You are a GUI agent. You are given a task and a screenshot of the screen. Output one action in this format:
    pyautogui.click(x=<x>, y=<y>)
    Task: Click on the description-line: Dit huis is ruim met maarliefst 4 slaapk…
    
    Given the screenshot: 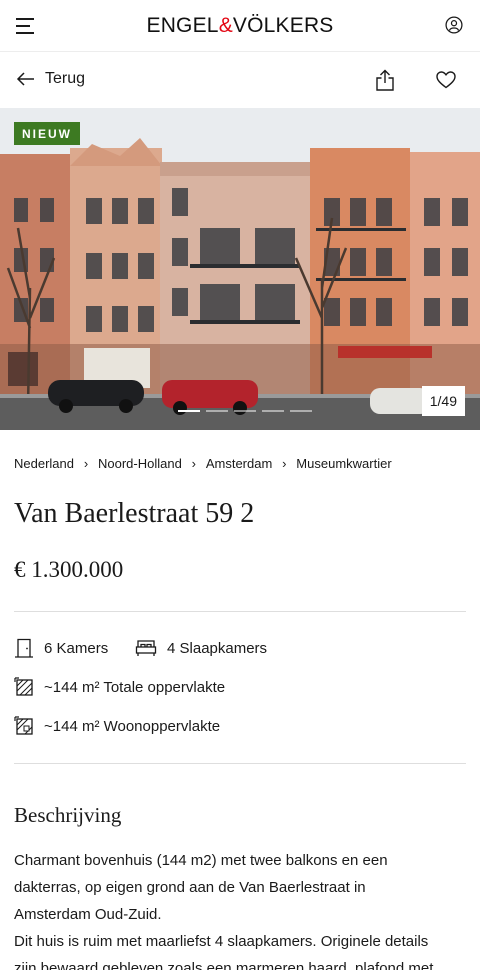 What is the action you would take?
    pyautogui.click(x=221, y=941)
    